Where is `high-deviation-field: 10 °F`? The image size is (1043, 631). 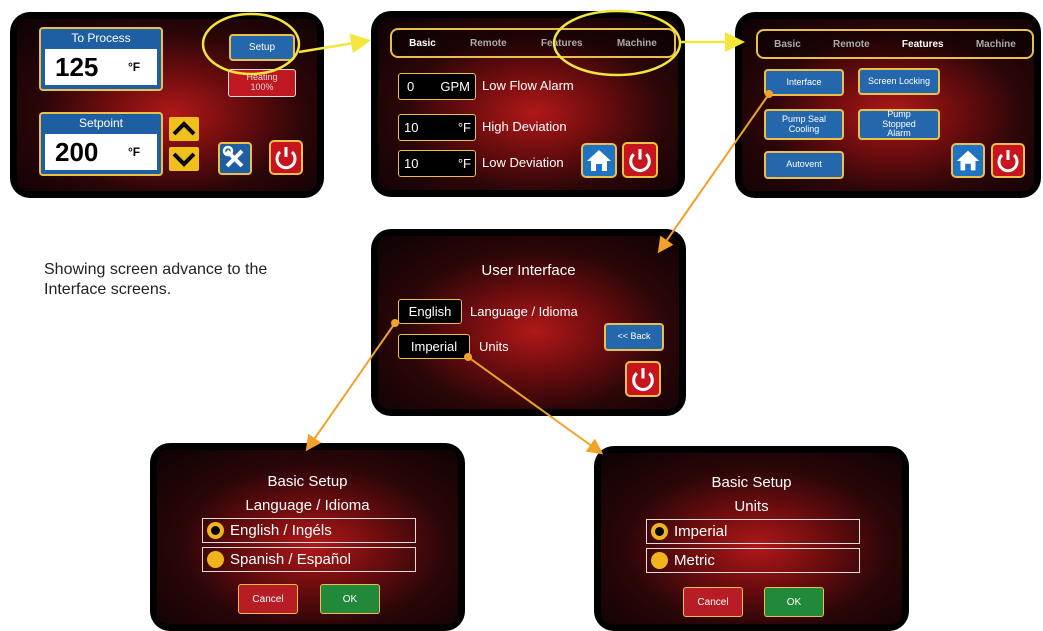 high-deviation-field: 10 °F is located at coordinates (437, 127).